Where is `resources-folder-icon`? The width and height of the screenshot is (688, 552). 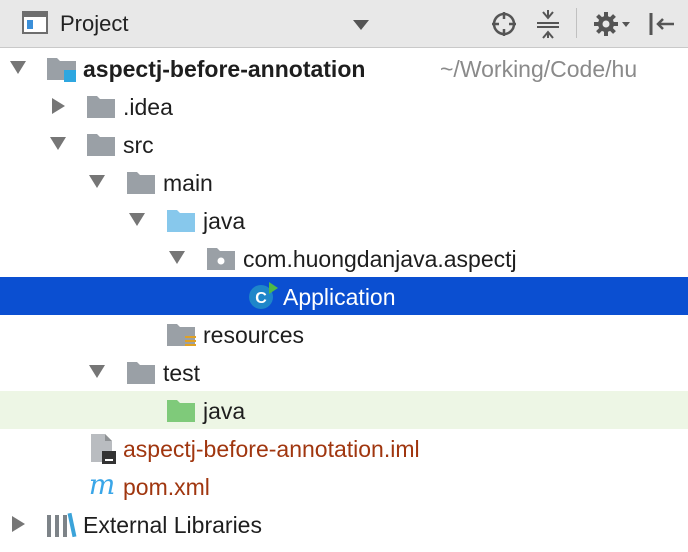 resources-folder-icon is located at coordinates (182, 337).